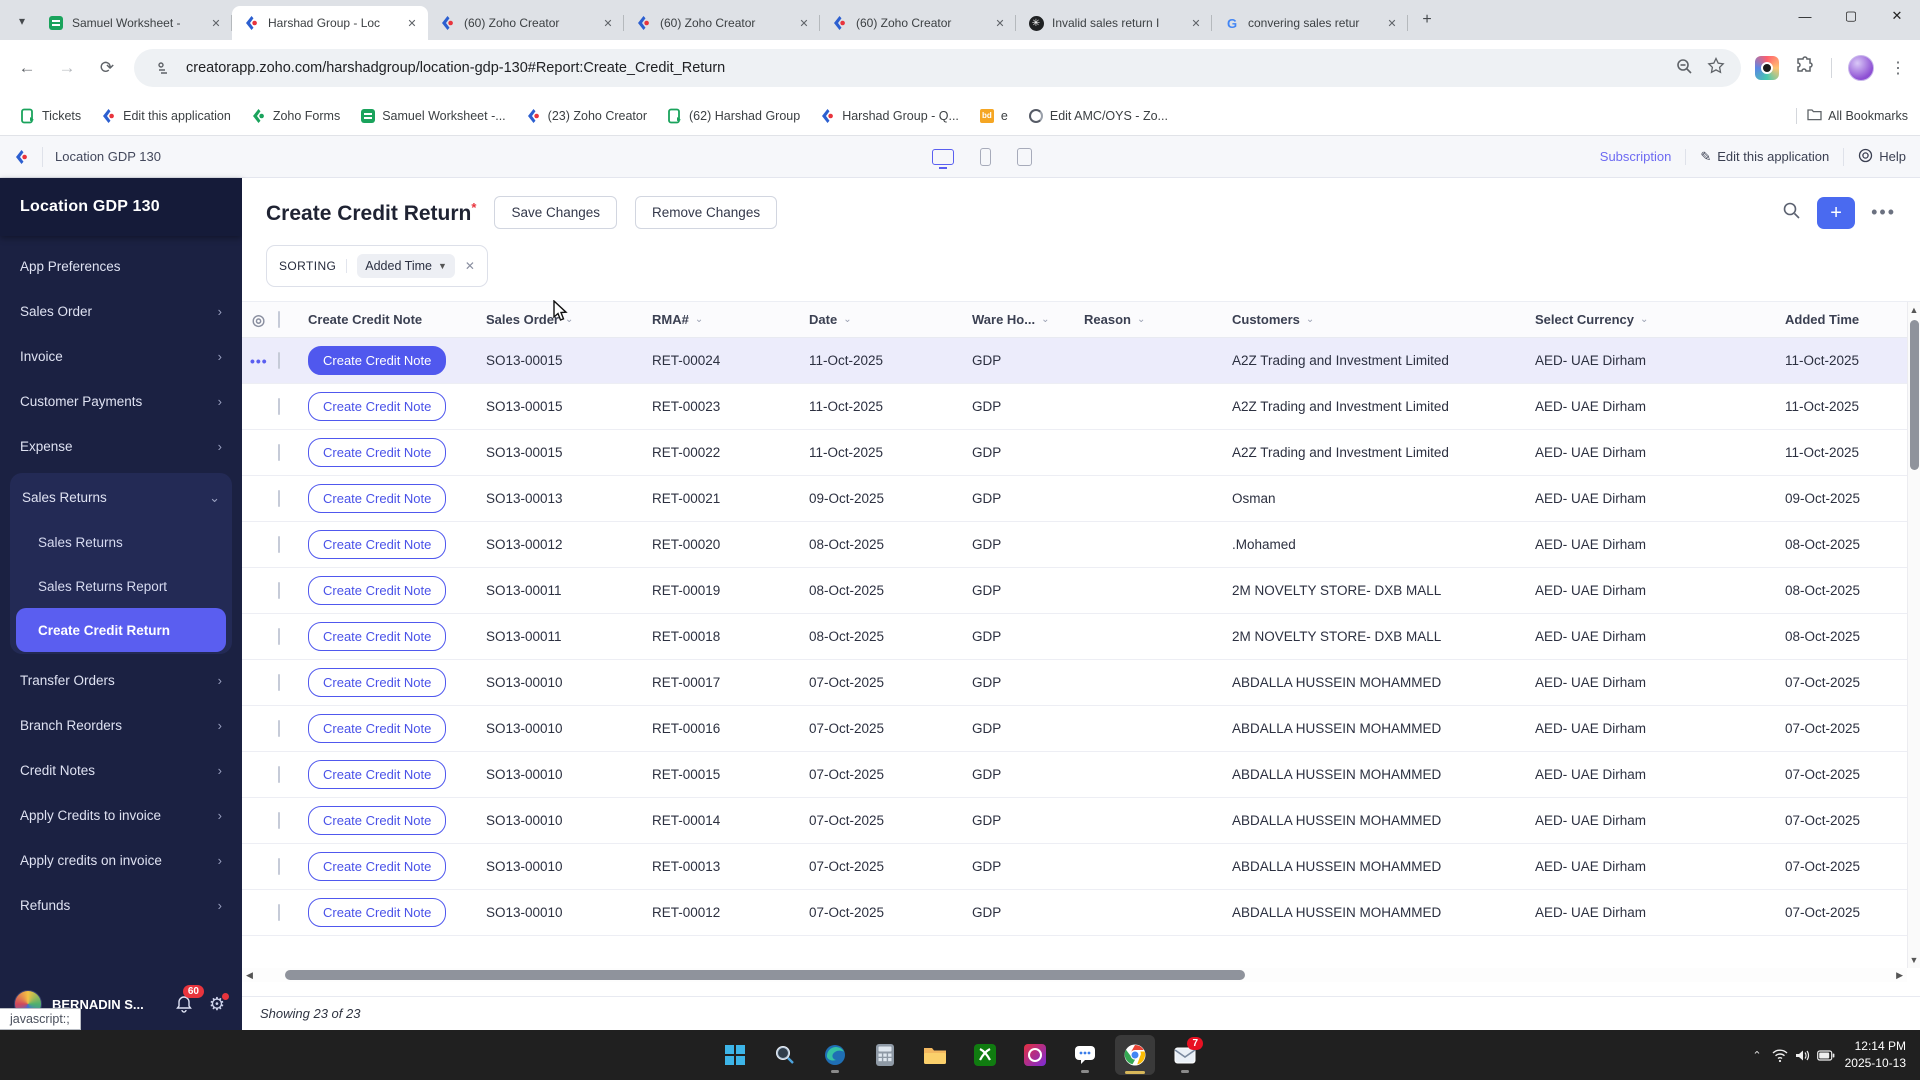 This screenshot has width=1920, height=1080. I want to click on sidebar-item-branch-reorders: Branch Reorders ›, so click(121, 725).